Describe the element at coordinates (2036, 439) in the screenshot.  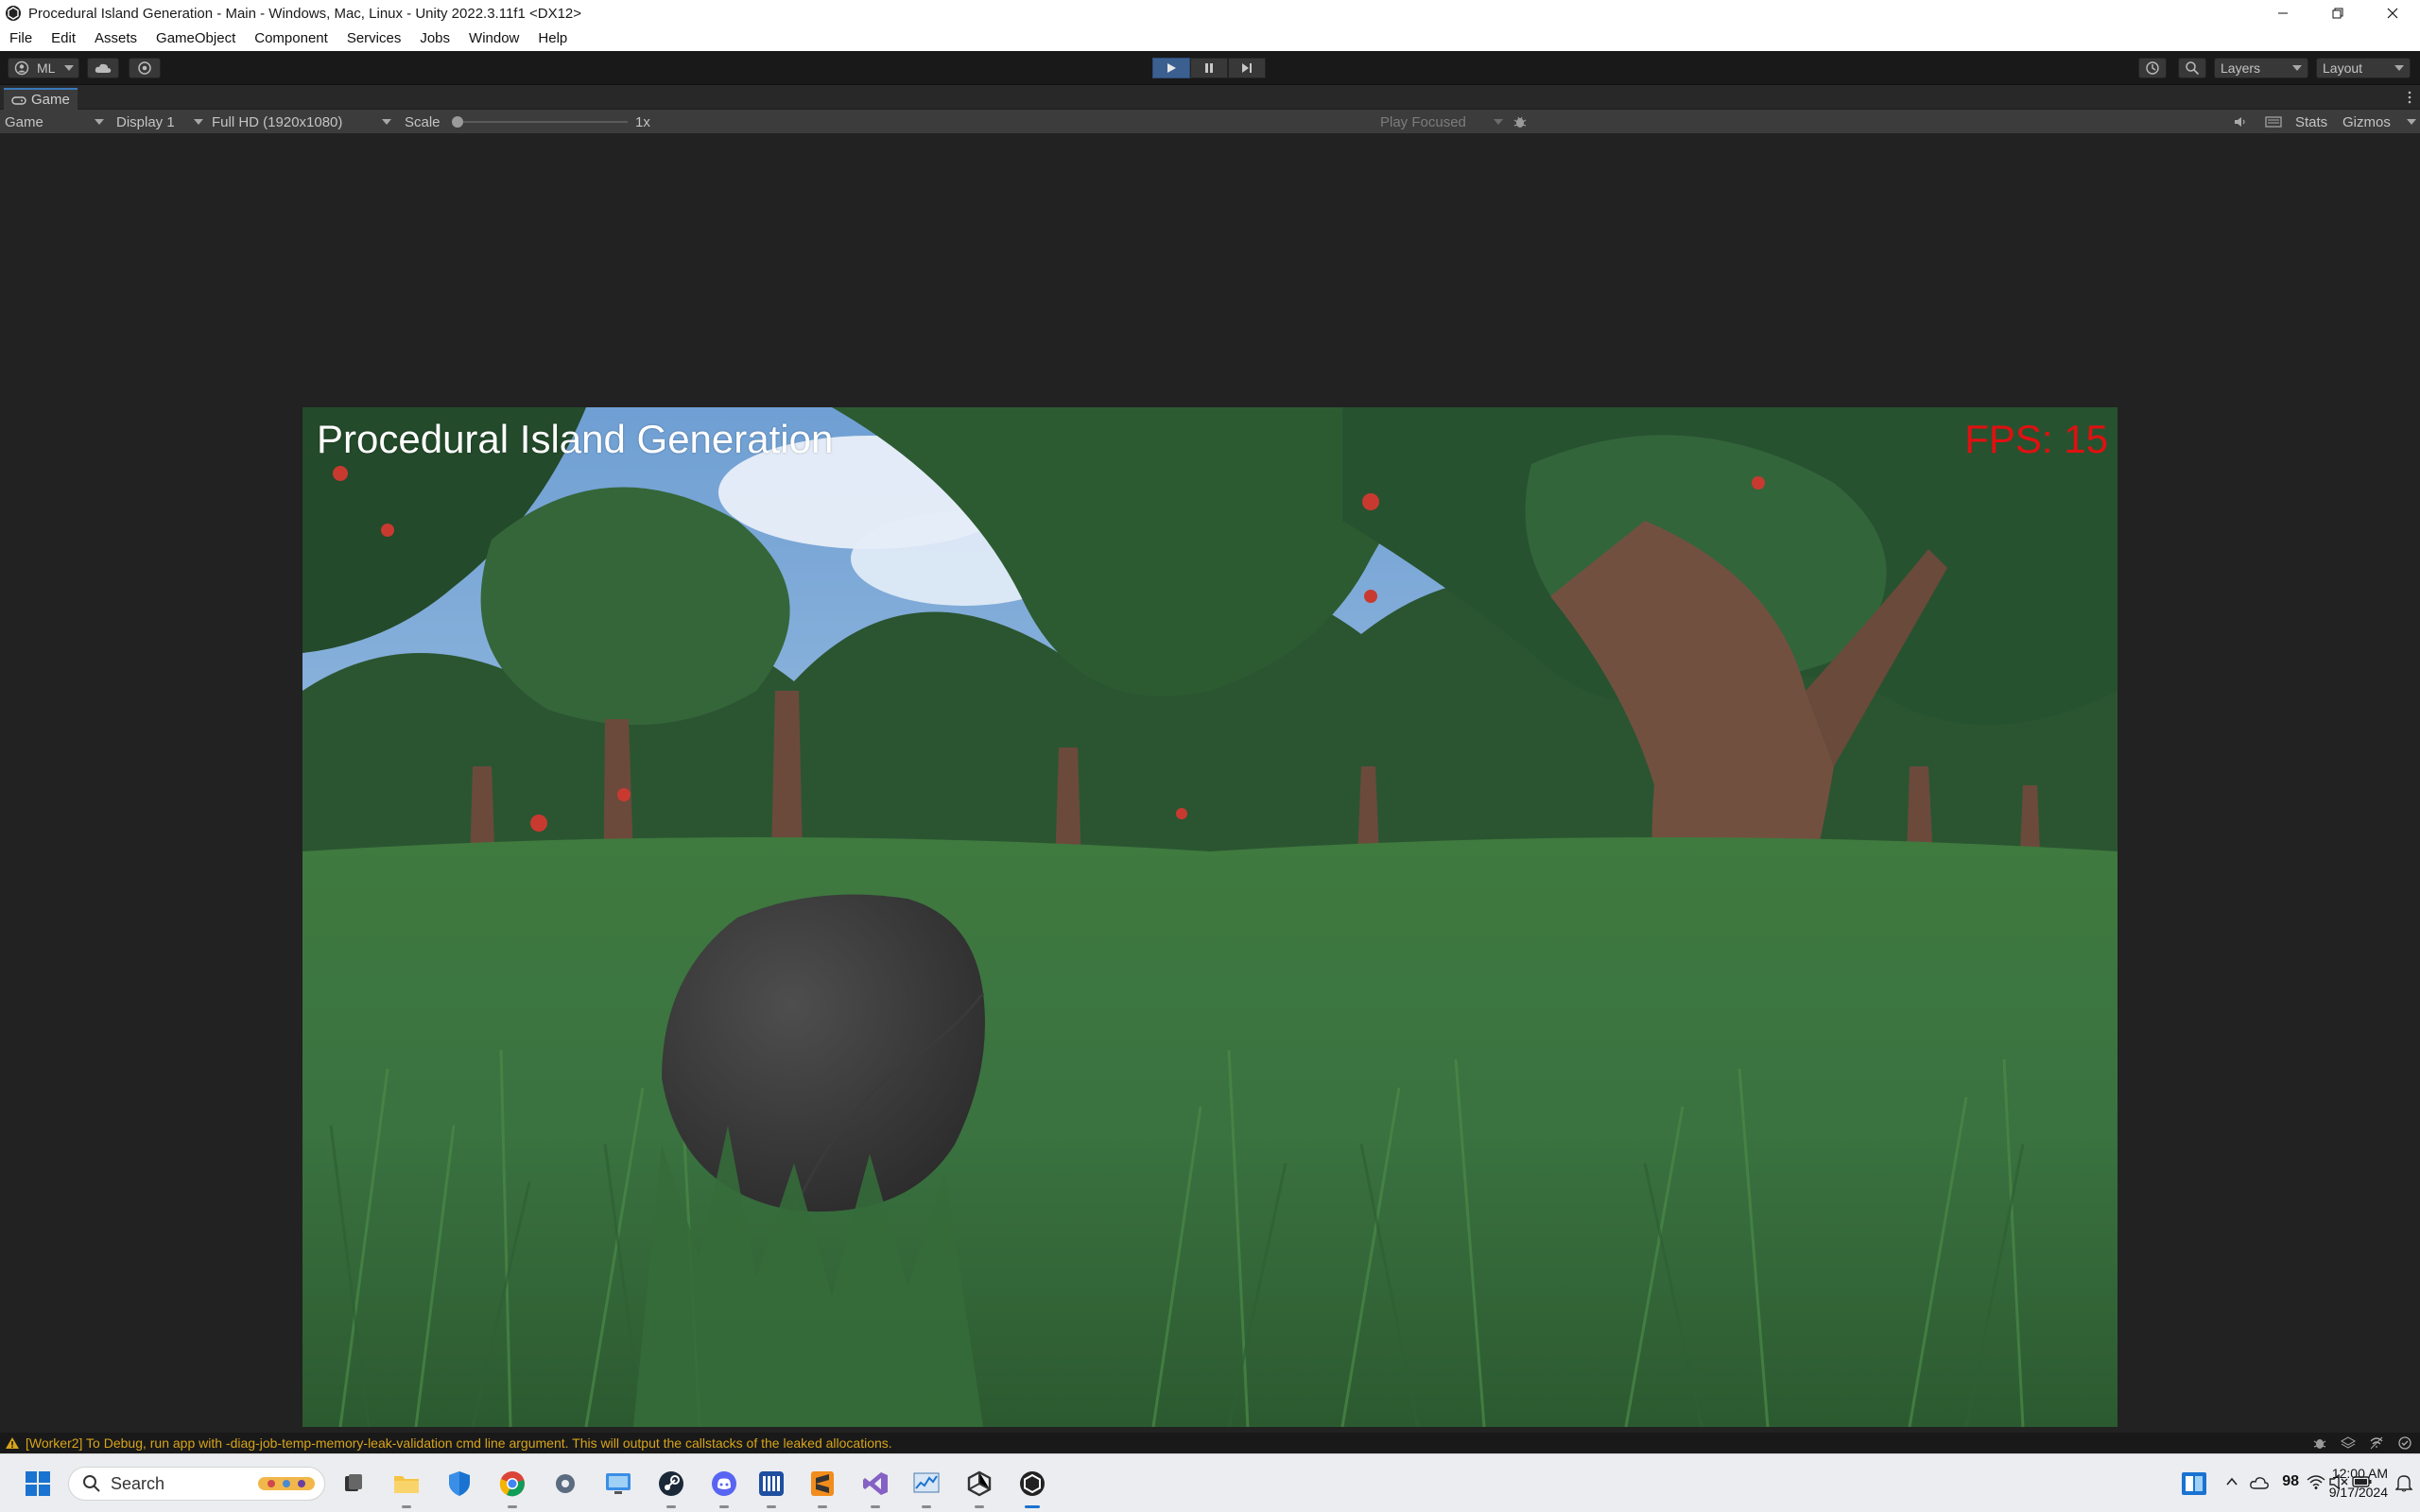
I see `fps-counter: FPS: 15` at that location.